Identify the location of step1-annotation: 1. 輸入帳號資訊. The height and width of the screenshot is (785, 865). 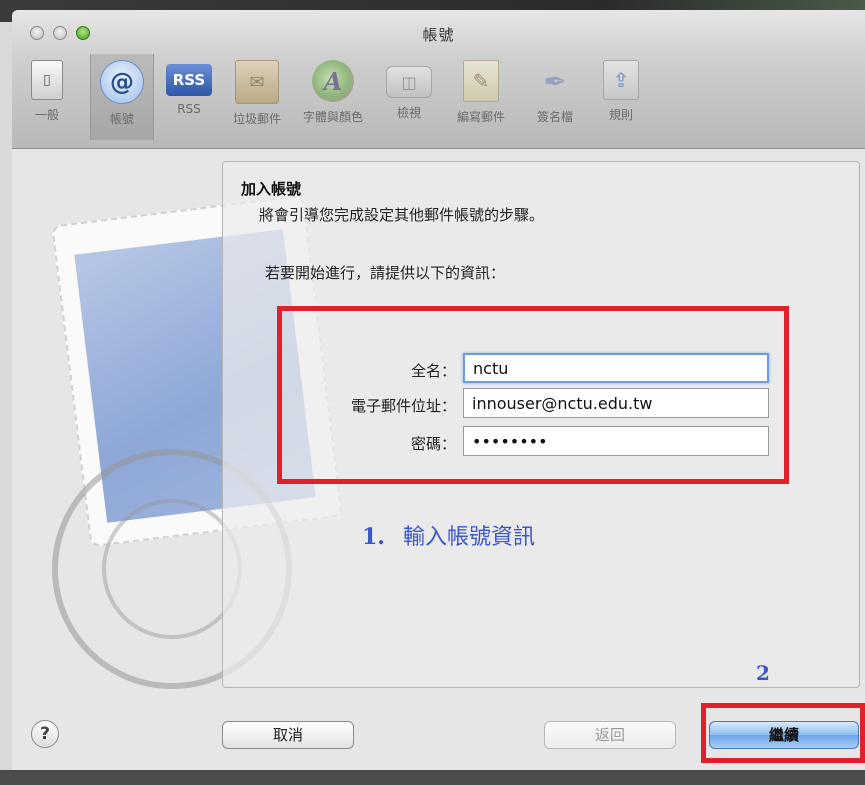
(448, 535).